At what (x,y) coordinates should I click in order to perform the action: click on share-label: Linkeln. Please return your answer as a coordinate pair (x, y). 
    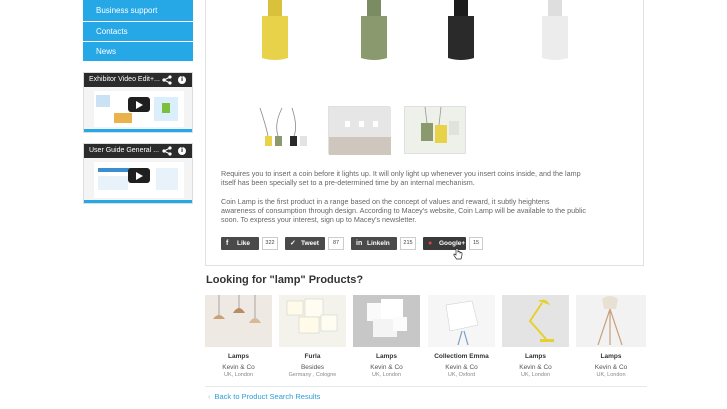
    Looking at the image, I should click on (378, 243).